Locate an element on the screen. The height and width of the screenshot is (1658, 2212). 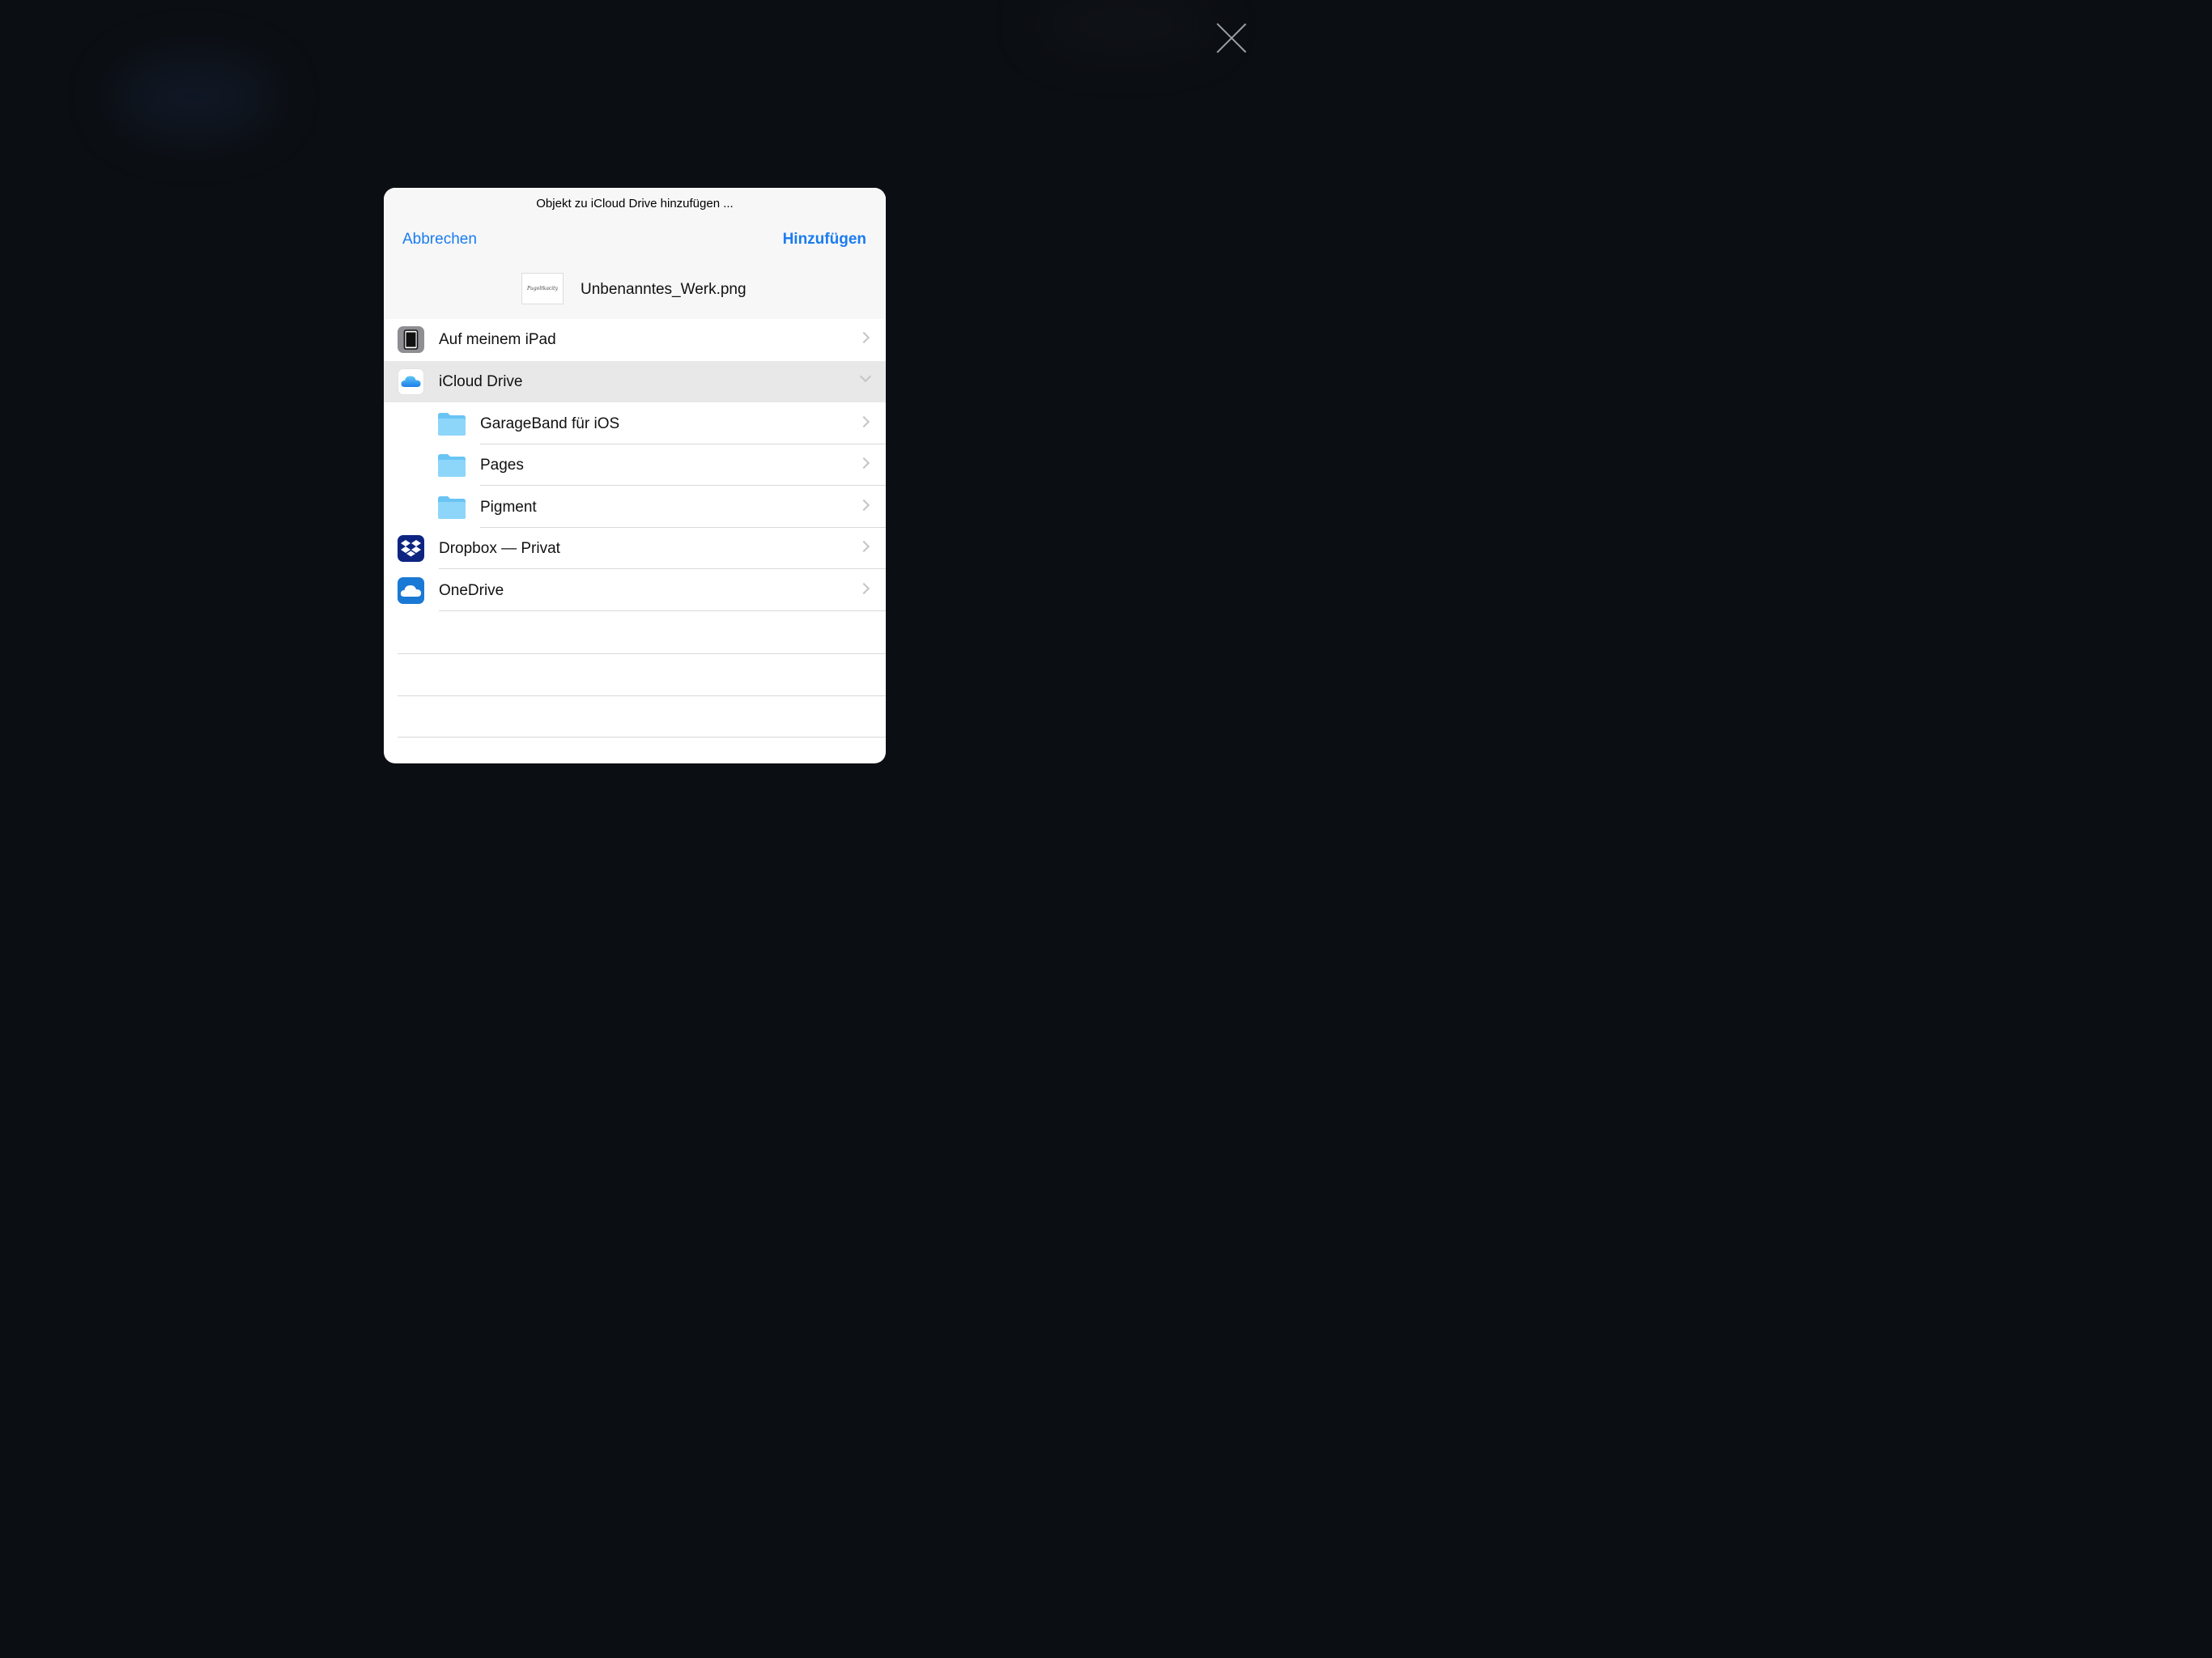
folder-label: Pages is located at coordinates (502, 465).